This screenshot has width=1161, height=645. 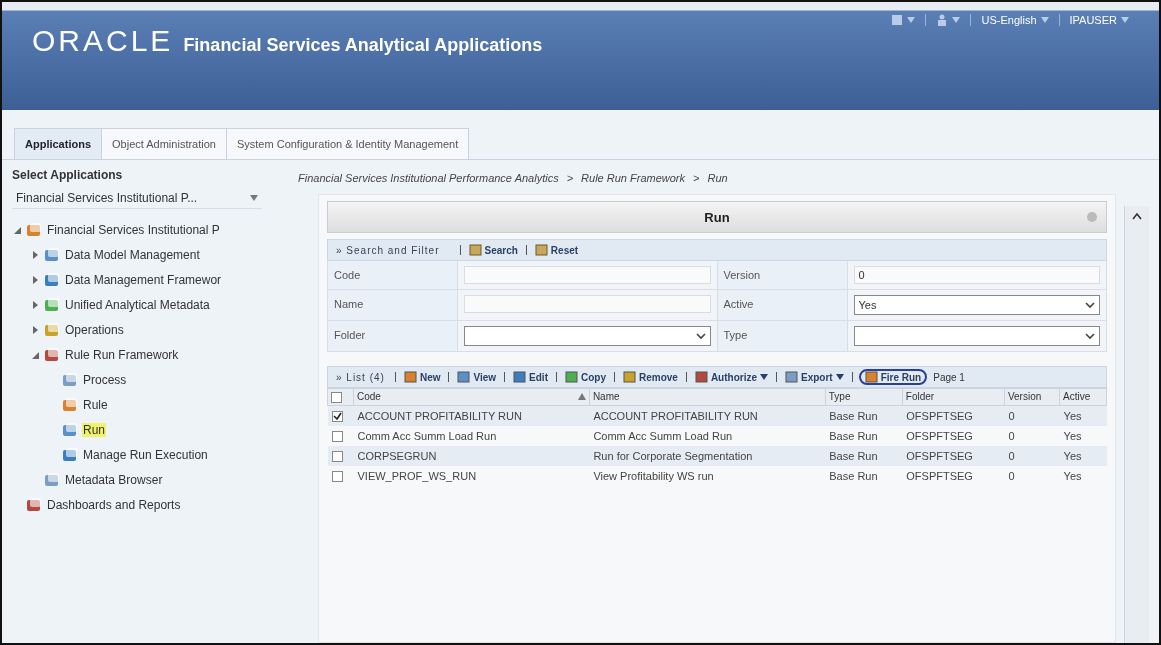 What do you see at coordinates (145, 454) in the screenshot?
I see `tree-item: Manage Run Execution` at bounding box center [145, 454].